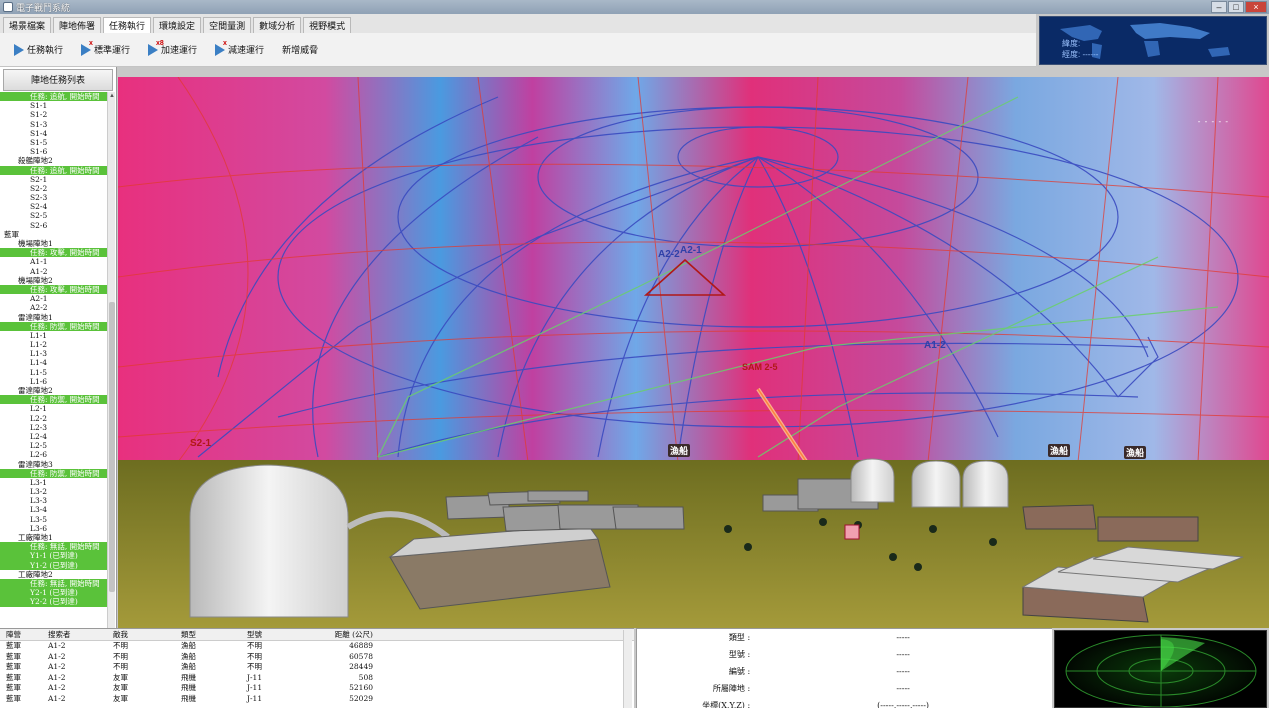 This screenshot has height=708, width=1269. I want to click on menu-tab-3: 環境設定, so click(177, 25).